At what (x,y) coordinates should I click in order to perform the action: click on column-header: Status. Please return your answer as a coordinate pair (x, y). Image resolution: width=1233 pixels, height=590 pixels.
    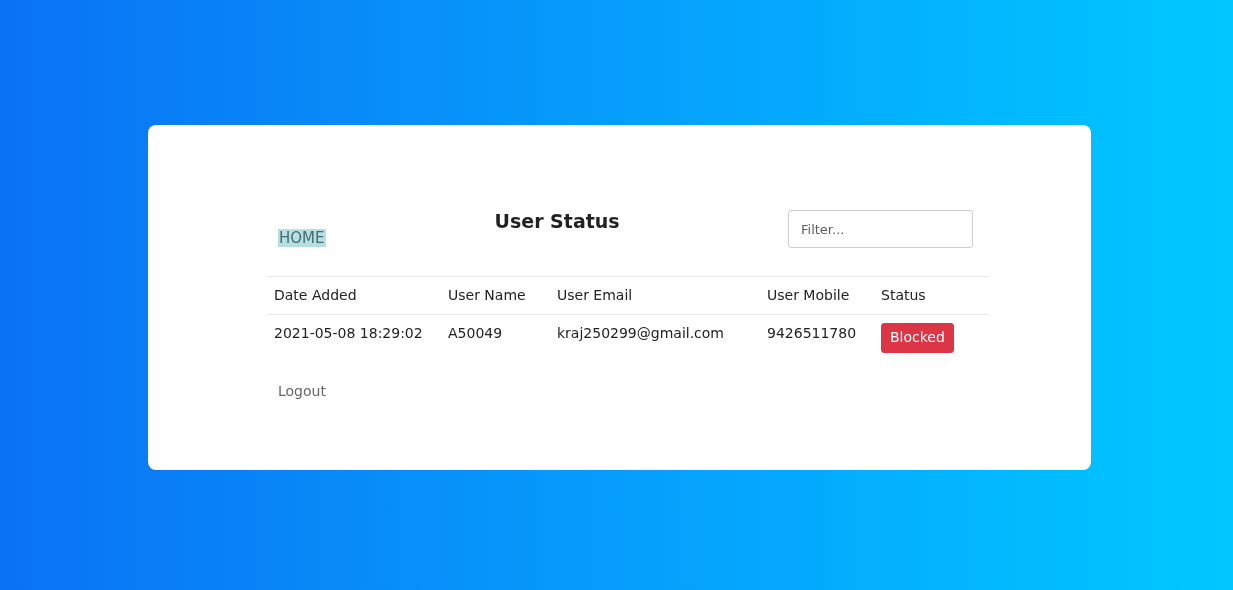
    Looking at the image, I should click on (931, 295).